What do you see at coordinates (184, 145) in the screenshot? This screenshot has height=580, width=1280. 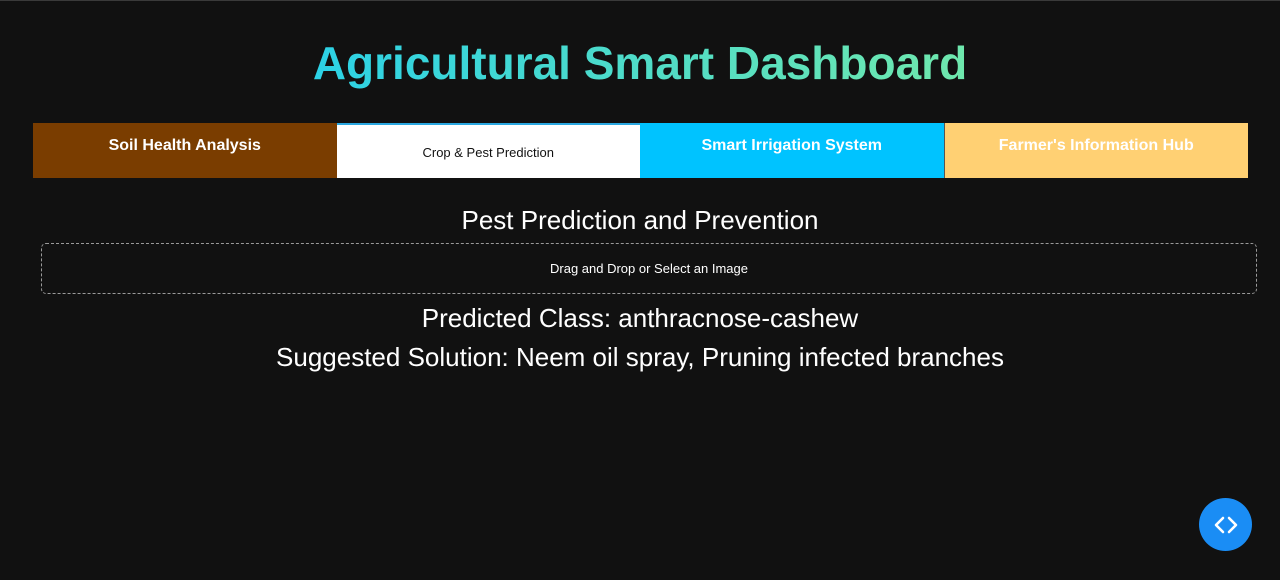 I see `tab-label: Soil Health Analysis` at bounding box center [184, 145].